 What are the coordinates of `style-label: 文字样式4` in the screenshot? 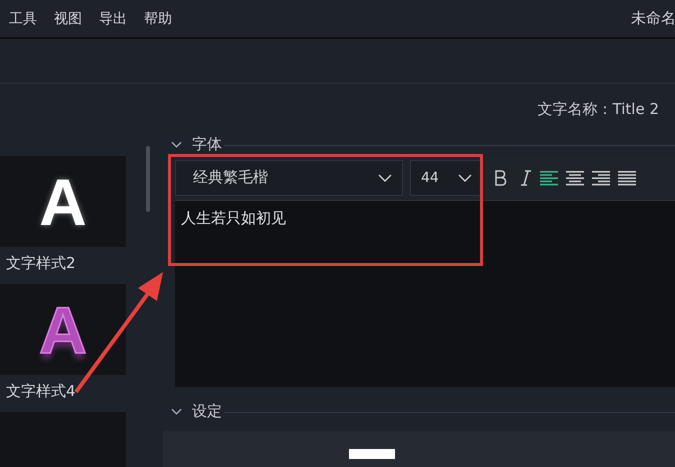 It's located at (41, 391).